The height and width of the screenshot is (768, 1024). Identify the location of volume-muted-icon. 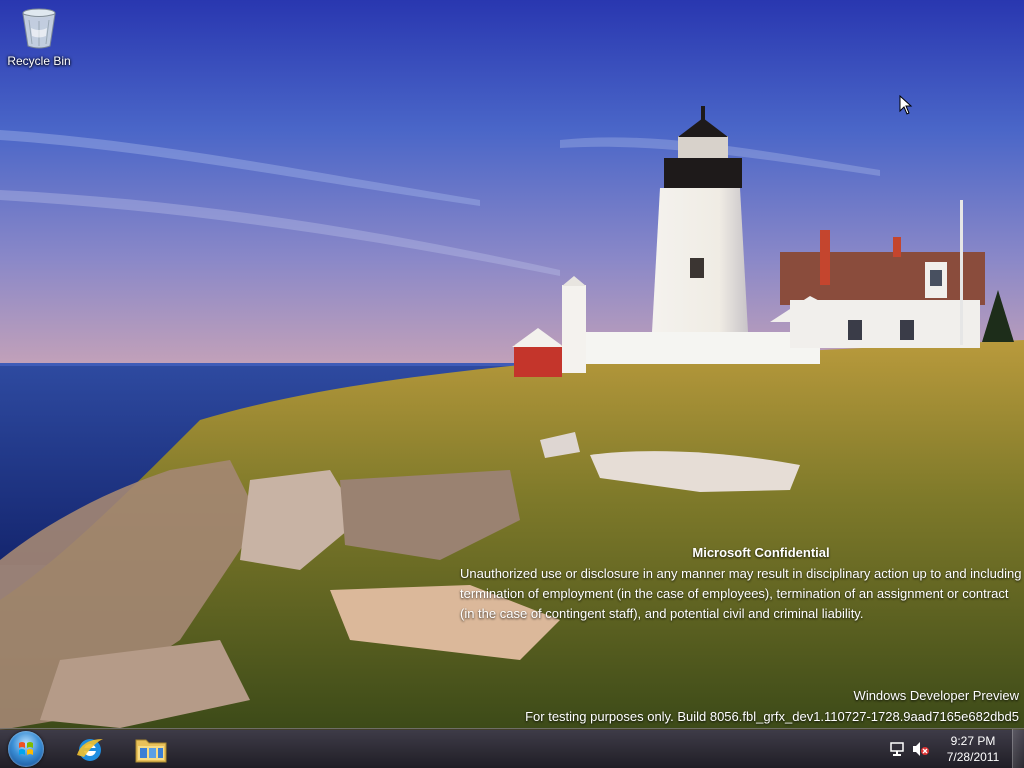
(921, 749).